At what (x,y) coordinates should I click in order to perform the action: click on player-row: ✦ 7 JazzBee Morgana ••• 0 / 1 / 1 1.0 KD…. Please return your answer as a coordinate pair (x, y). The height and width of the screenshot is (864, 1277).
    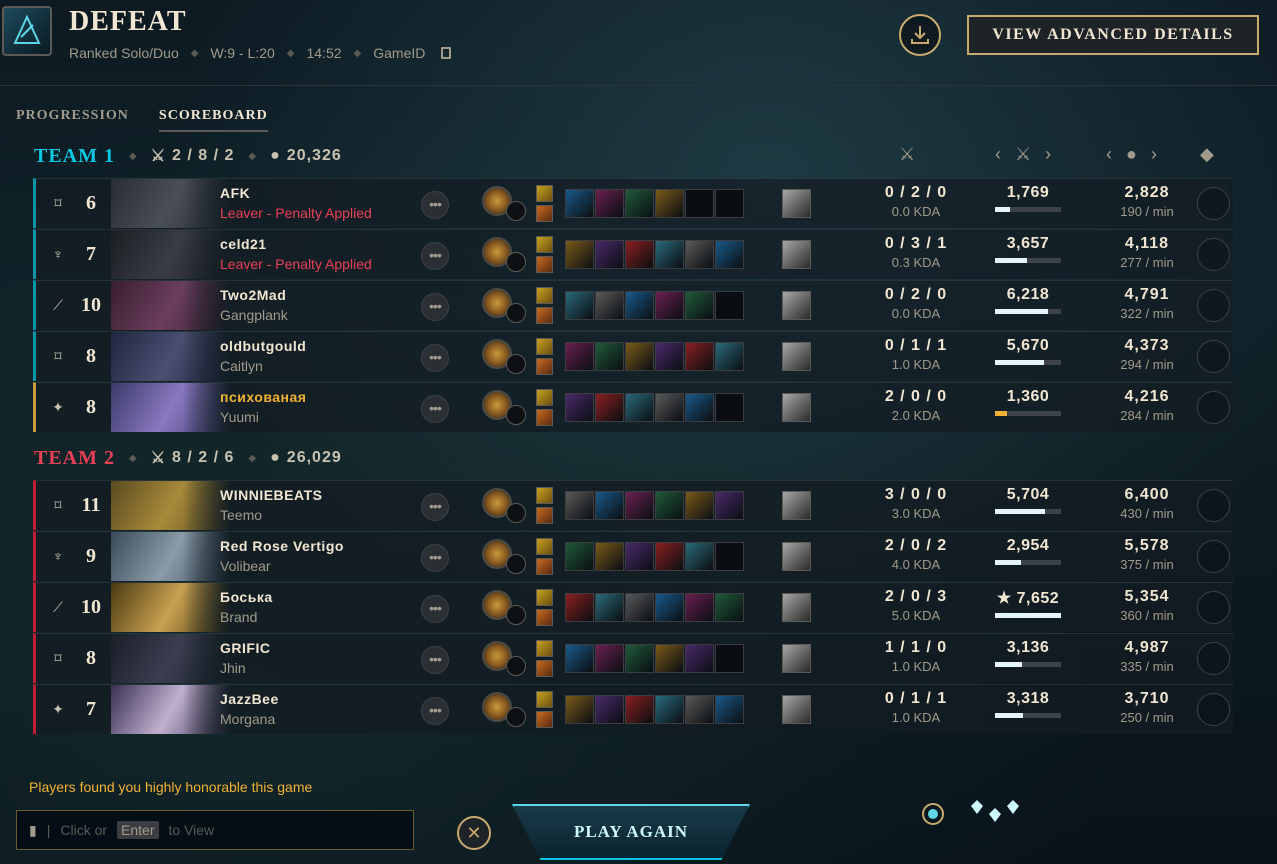
    Looking at the image, I should click on (633, 709).